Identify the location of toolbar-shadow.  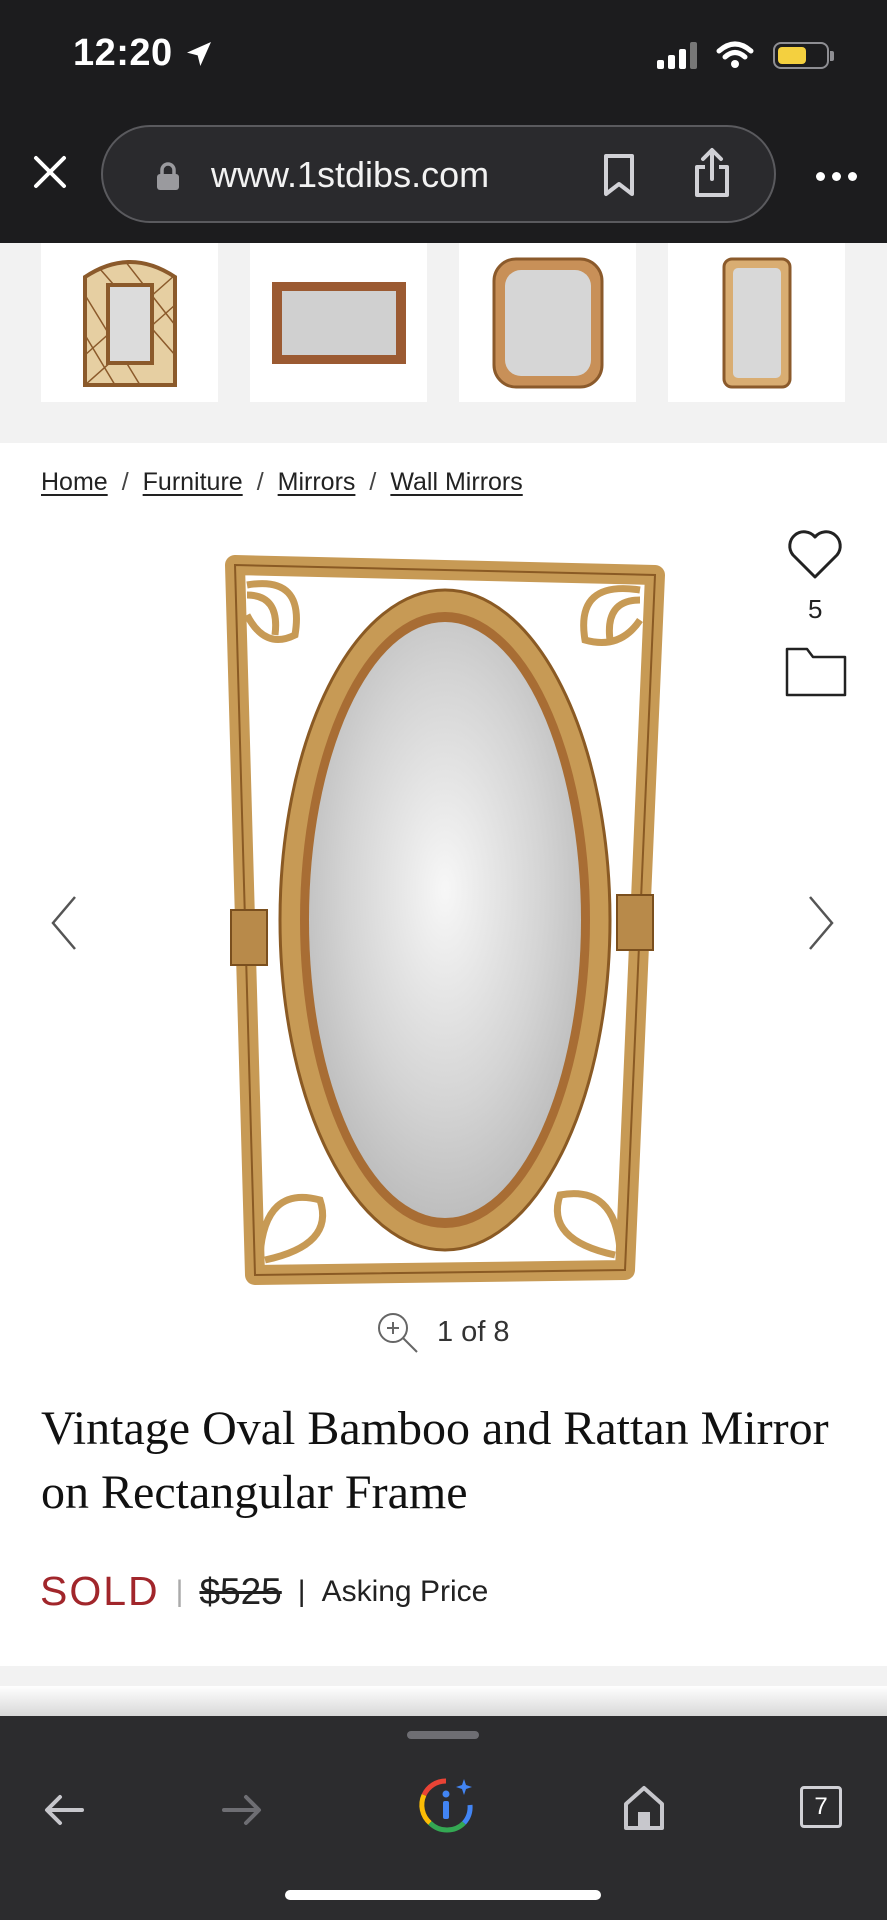
(443, 1701).